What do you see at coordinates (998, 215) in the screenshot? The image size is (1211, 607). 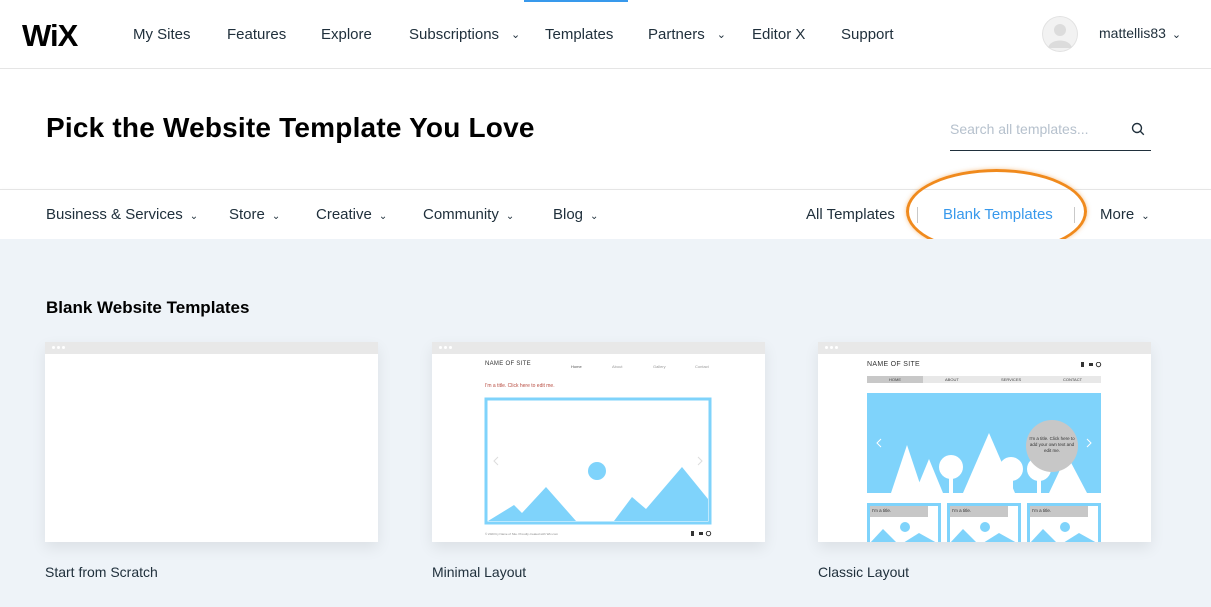 I see `category-blank-templates: Blank Templates` at bounding box center [998, 215].